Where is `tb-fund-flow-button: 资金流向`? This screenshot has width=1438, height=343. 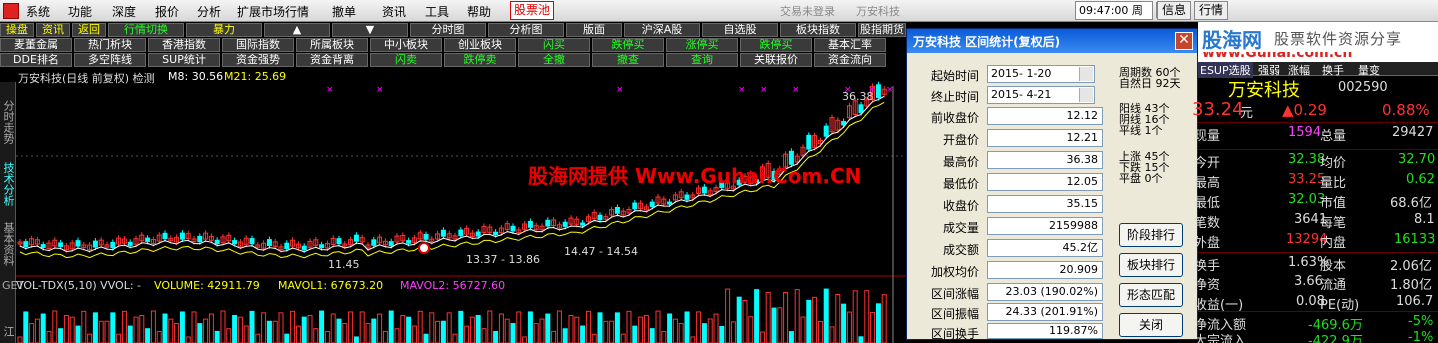 tb-fund-flow-button: 资金流向 is located at coordinates (850, 60).